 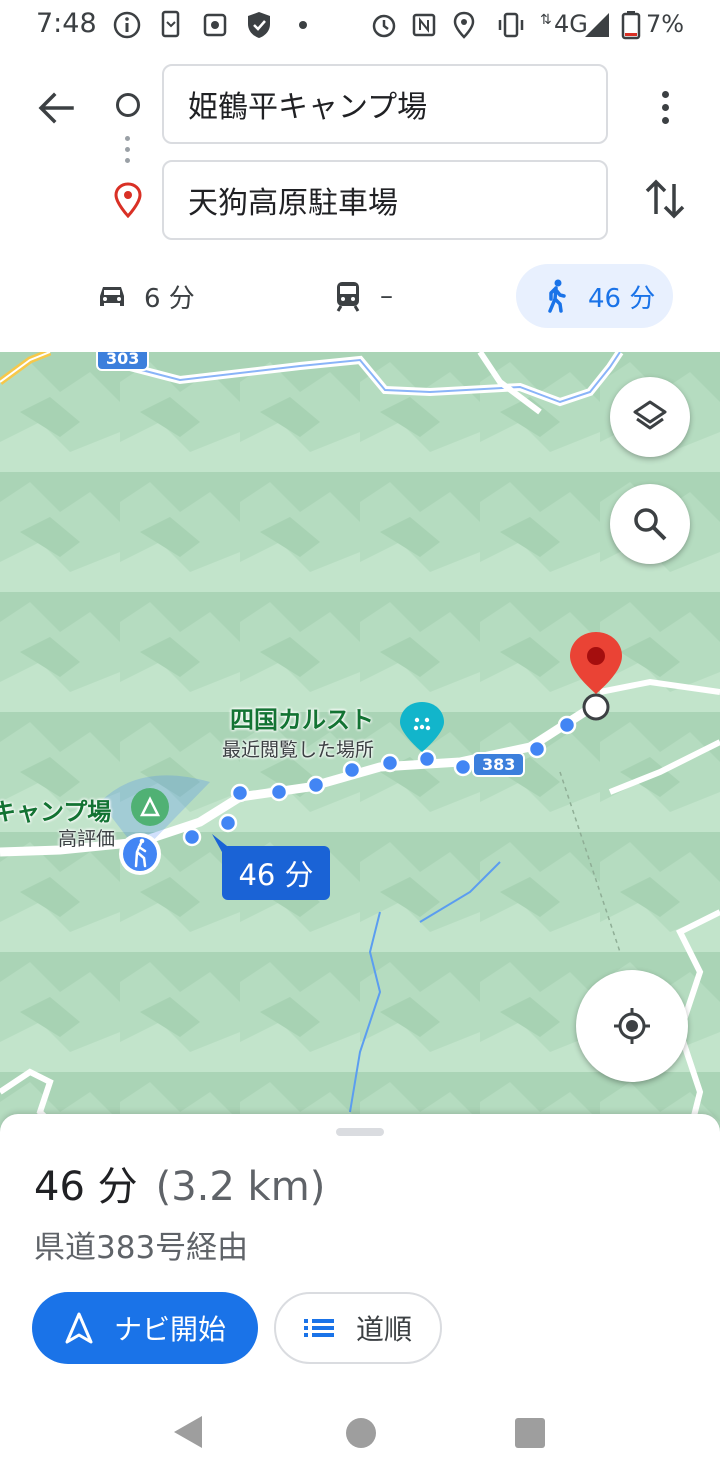 What do you see at coordinates (240, 1187) in the screenshot?
I see `route-distance: (3.2 km)` at bounding box center [240, 1187].